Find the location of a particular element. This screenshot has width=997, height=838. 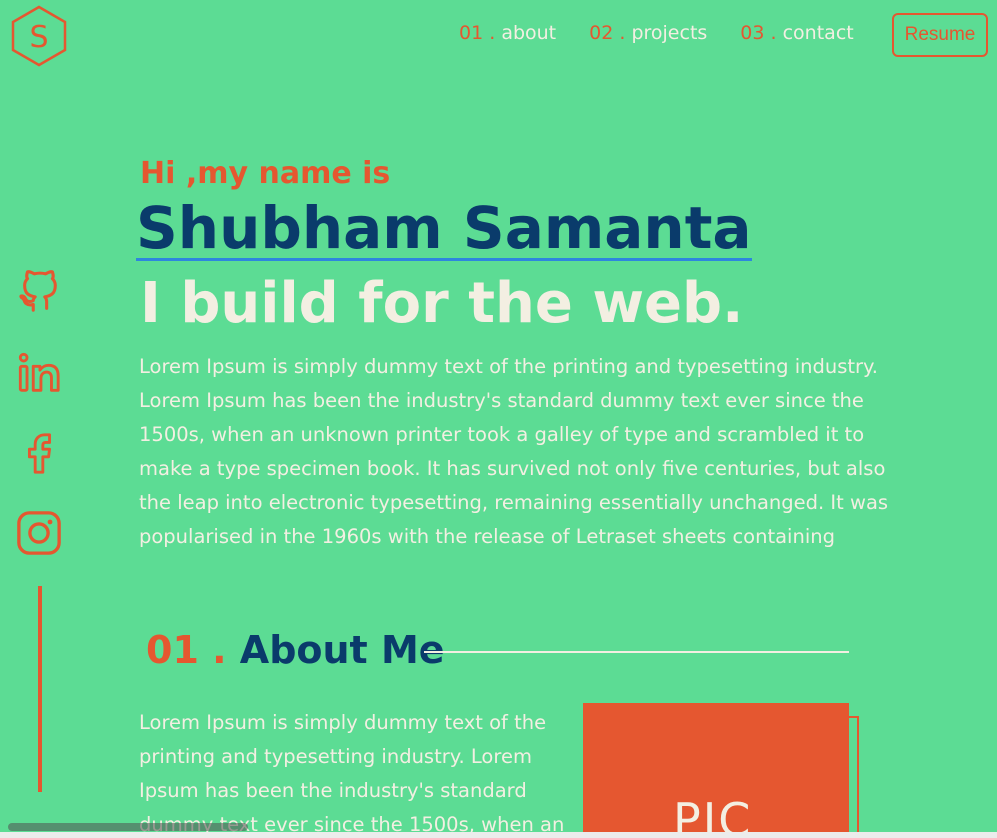

logo: S is located at coordinates (39, 36).